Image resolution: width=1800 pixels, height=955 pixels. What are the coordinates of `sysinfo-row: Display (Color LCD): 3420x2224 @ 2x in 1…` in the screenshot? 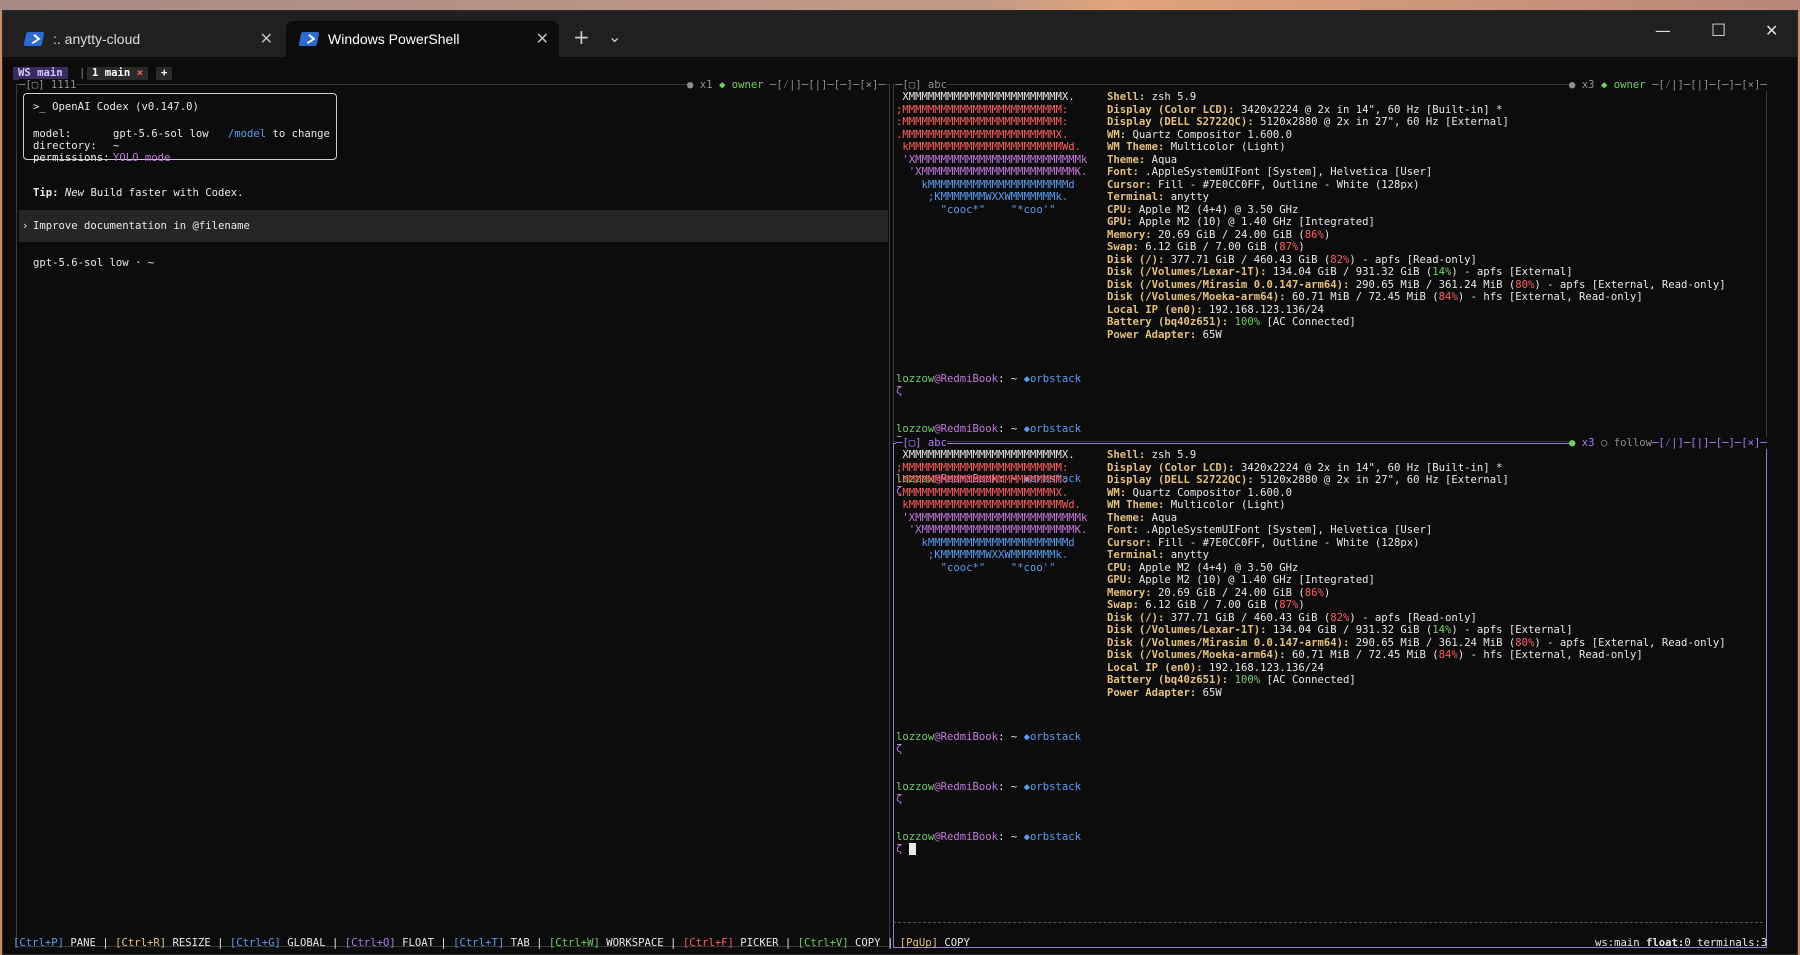 It's located at (1304, 468).